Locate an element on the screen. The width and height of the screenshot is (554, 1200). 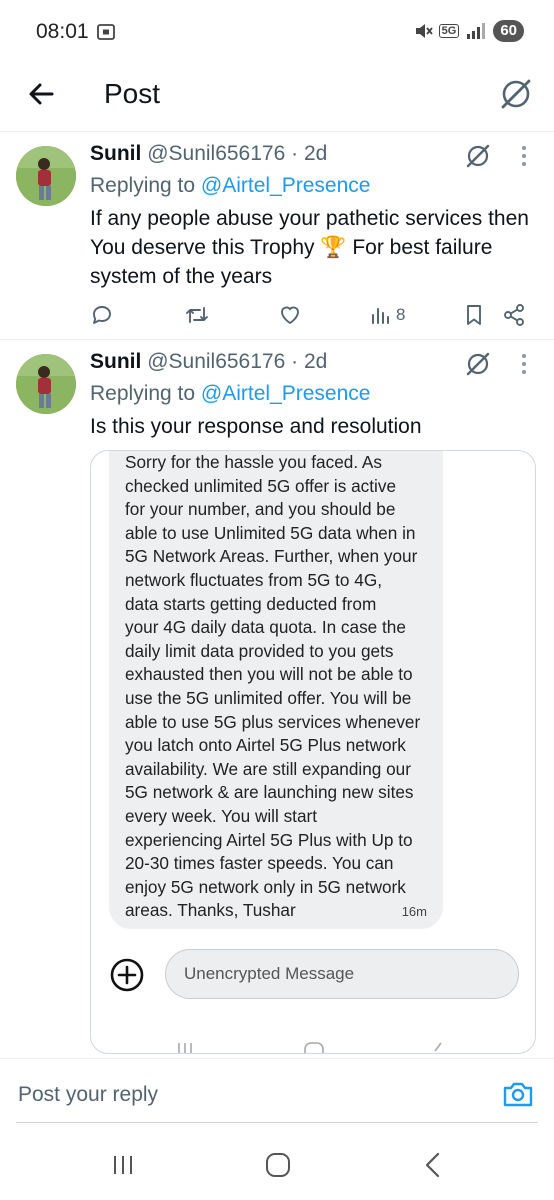
like-icon is located at coordinates (290, 315).